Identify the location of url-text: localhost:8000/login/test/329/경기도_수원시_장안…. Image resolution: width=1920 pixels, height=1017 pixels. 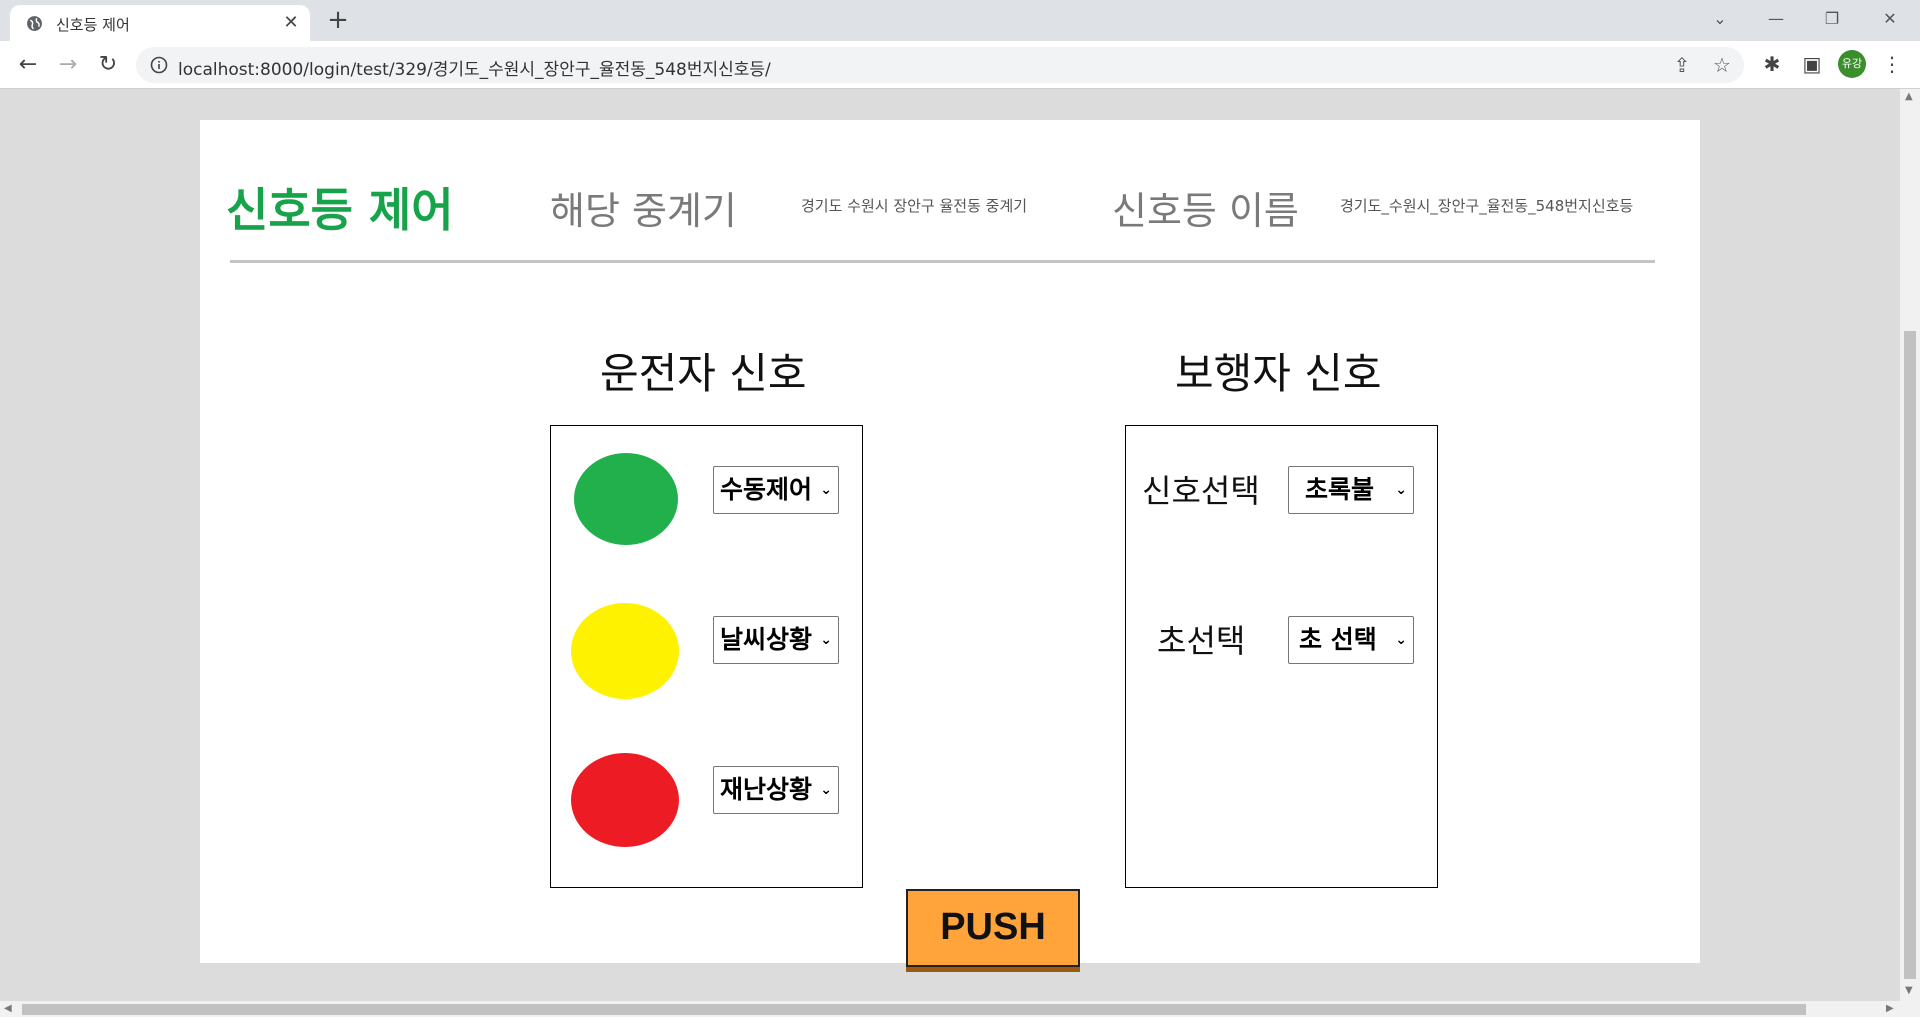
(474, 67).